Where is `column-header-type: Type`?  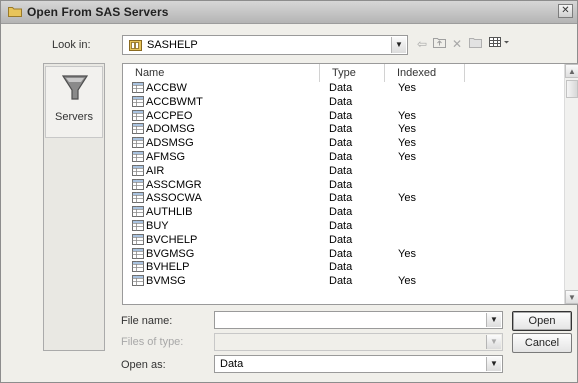 column-header-type: Type is located at coordinates (352, 73).